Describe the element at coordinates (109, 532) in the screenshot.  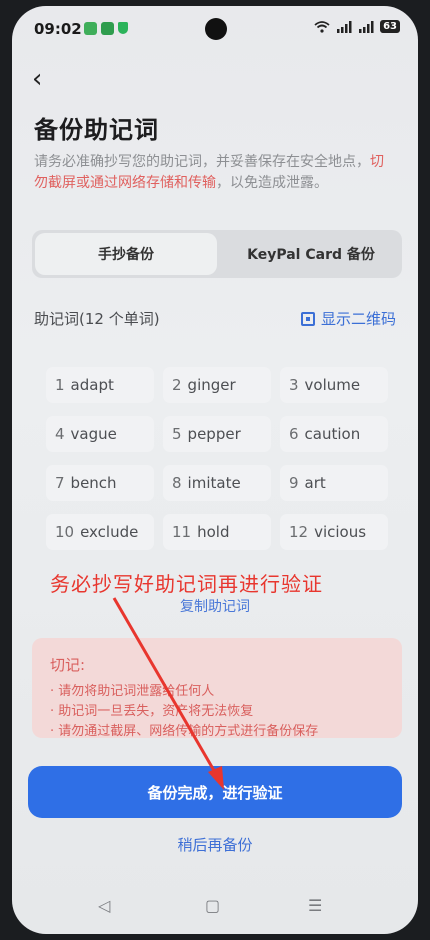
I see `word-text: exclude` at that location.